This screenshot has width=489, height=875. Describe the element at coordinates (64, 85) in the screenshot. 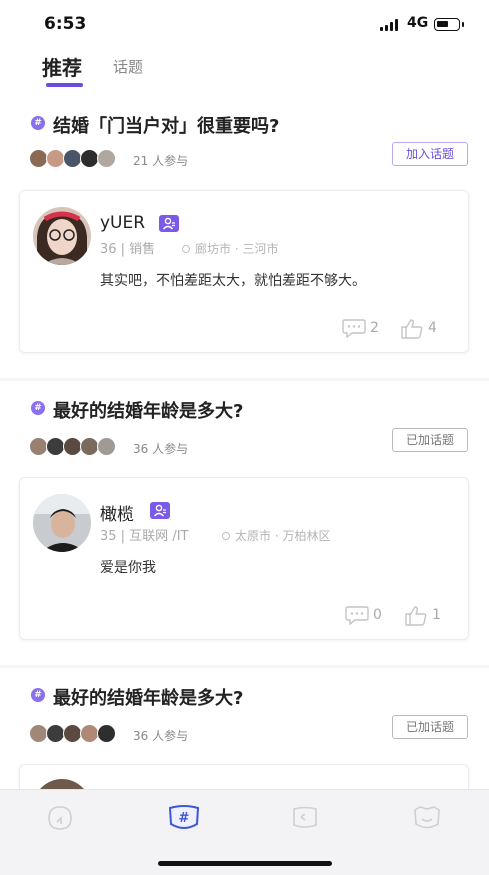

I see `active-tab-indicator` at that location.